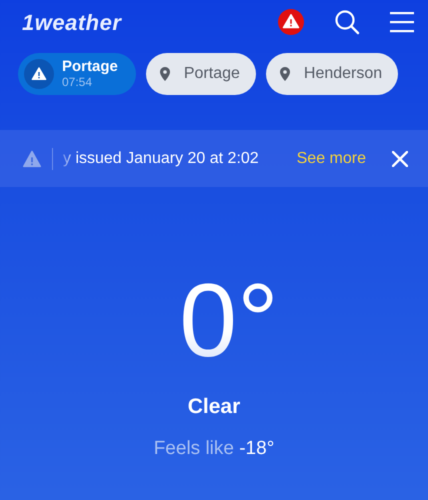 The height and width of the screenshot is (500, 428). I want to click on close-button, so click(400, 158).